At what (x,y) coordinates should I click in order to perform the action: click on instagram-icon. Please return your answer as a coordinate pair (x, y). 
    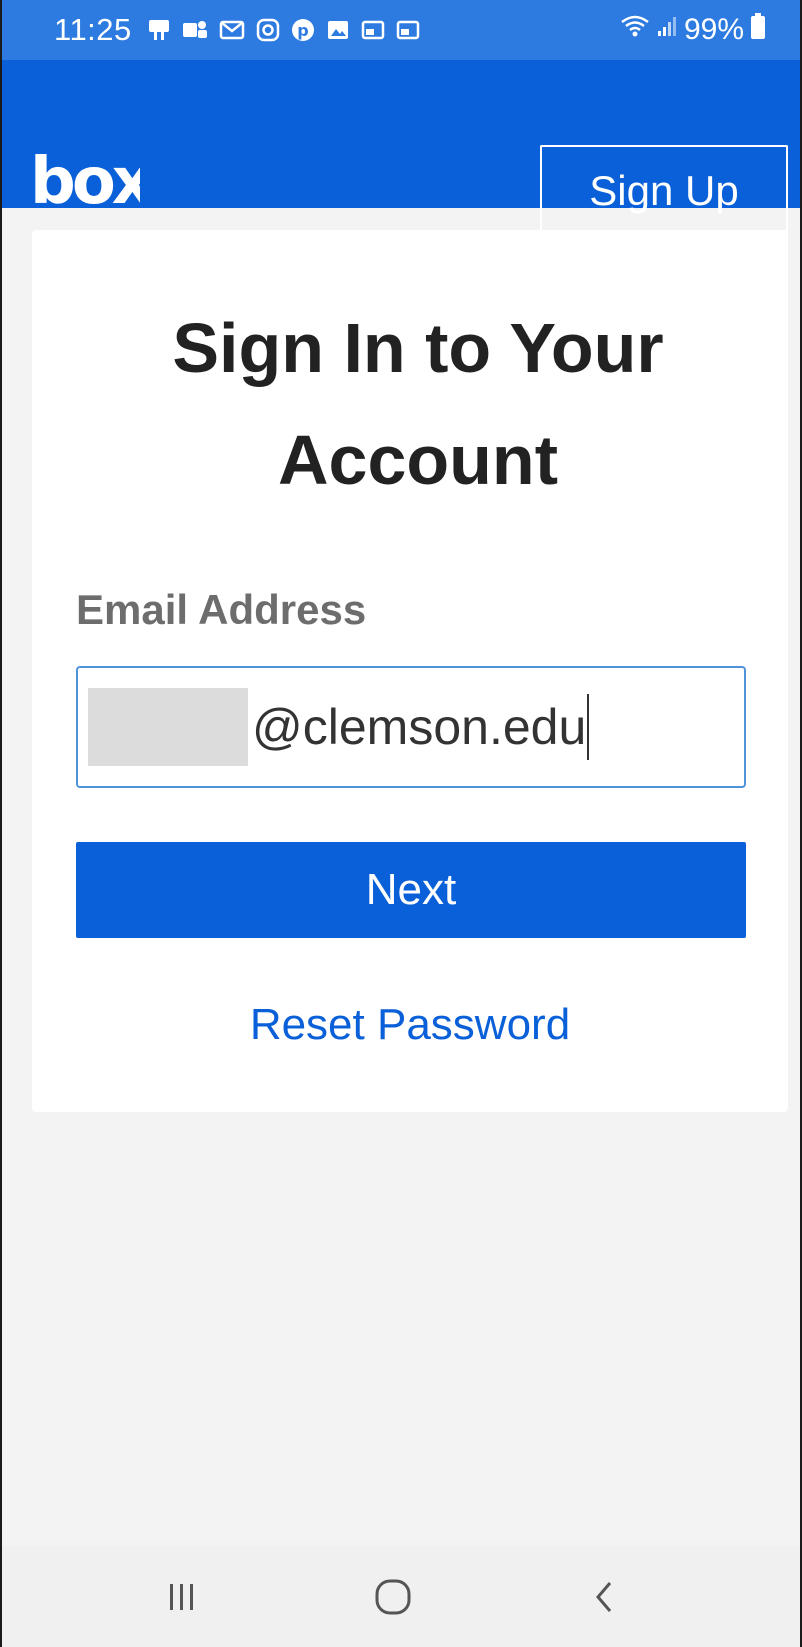
    Looking at the image, I should click on (268, 30).